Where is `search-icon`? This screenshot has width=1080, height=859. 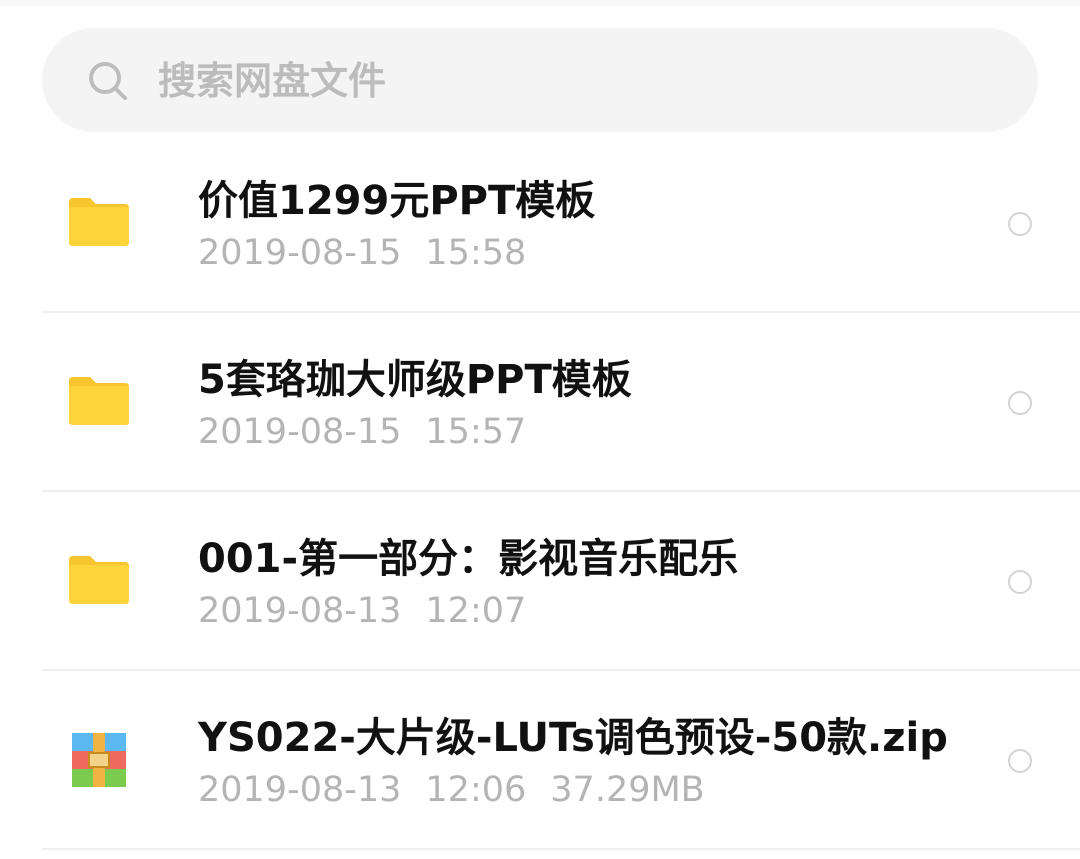 search-icon is located at coordinates (108, 81).